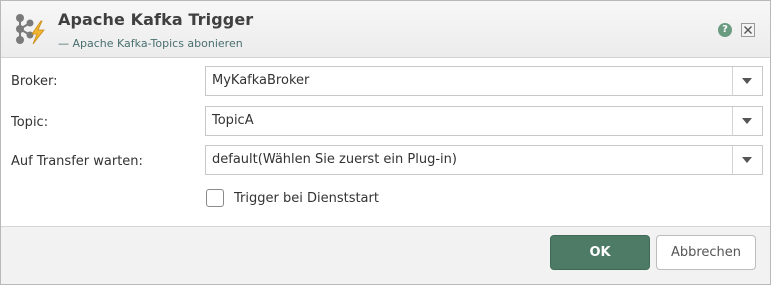 The image size is (771, 285). Describe the element at coordinates (725, 30) in the screenshot. I see `help-icon: ?` at that location.